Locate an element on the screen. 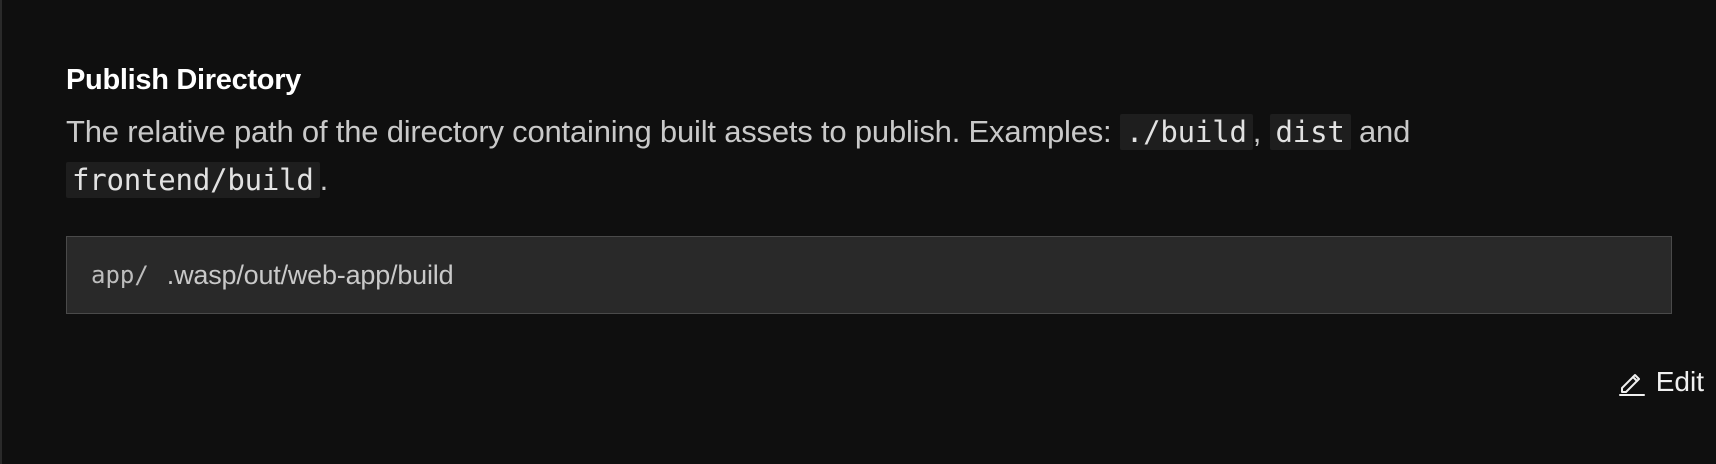 This screenshot has width=1716, height=464. pencil-icon is located at coordinates (1632, 382).